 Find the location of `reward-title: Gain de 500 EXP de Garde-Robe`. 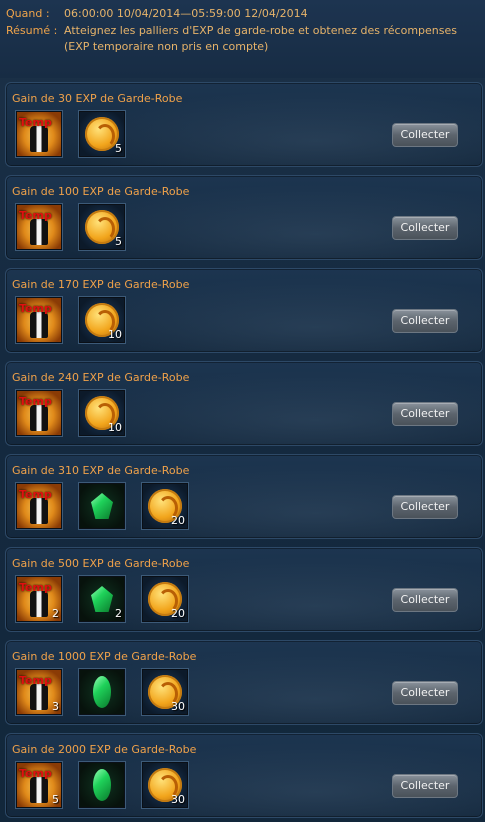

reward-title: Gain de 500 EXP de Garde-Robe is located at coordinates (101, 563).